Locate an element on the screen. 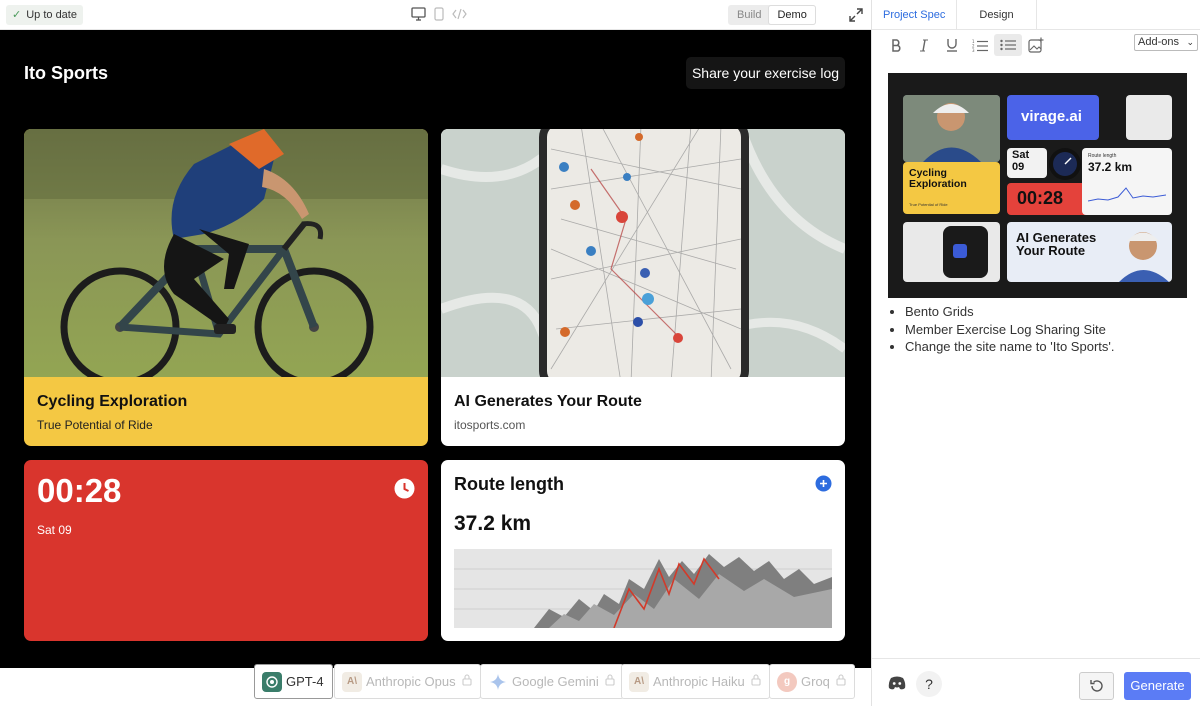 The image size is (1200, 706). mini-route-tile: Route length 37.2 km is located at coordinates (1127, 181).